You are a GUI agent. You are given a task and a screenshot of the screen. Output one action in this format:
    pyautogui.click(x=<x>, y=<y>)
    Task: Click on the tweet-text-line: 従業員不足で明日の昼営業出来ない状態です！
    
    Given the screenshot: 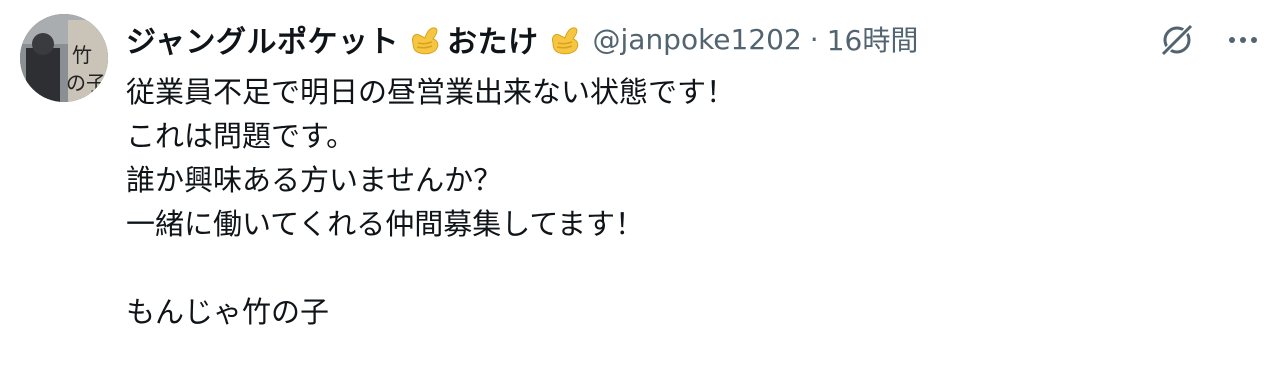 What is the action you would take?
    pyautogui.click(x=431, y=92)
    